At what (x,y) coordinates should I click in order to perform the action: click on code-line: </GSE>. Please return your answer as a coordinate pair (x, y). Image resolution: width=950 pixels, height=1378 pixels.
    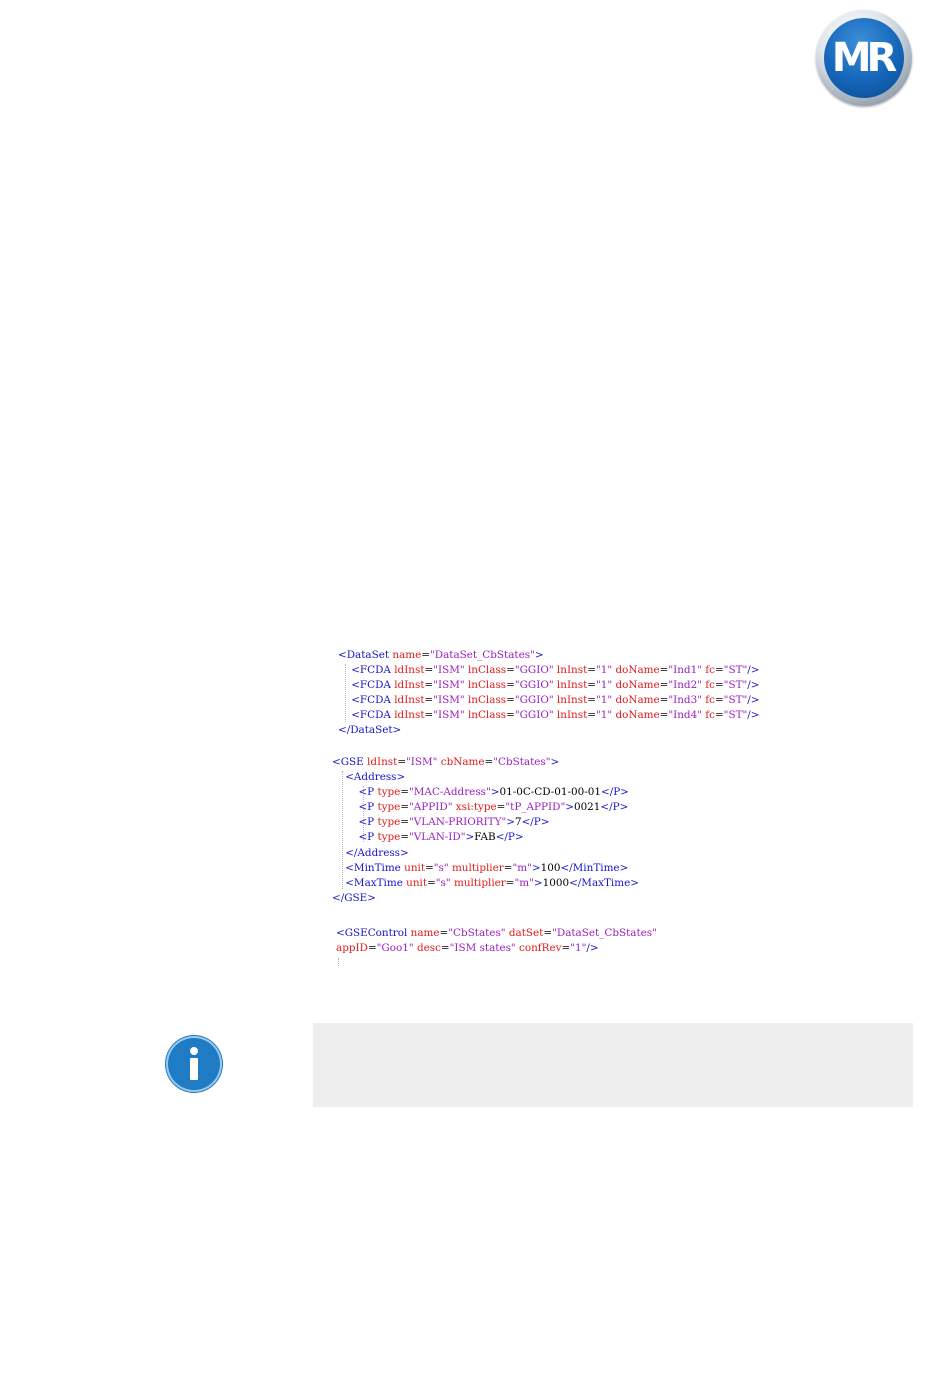
    Looking at the image, I should click on (485, 898).